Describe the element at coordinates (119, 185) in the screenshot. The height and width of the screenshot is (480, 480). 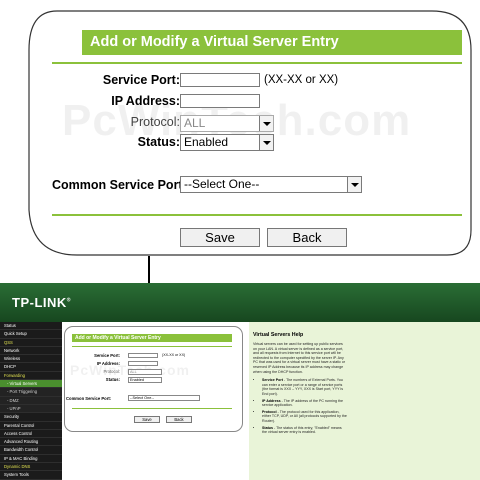
I see `common-service-port-label: Common Service Port:` at that location.